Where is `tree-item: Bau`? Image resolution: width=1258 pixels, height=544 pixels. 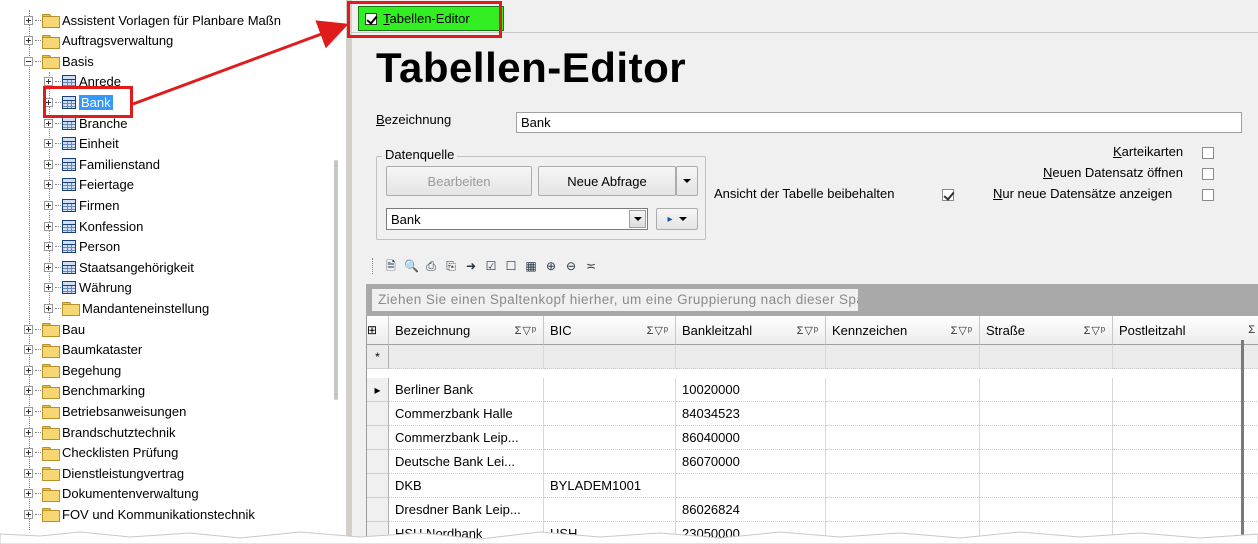
tree-item: Bau is located at coordinates (54, 329).